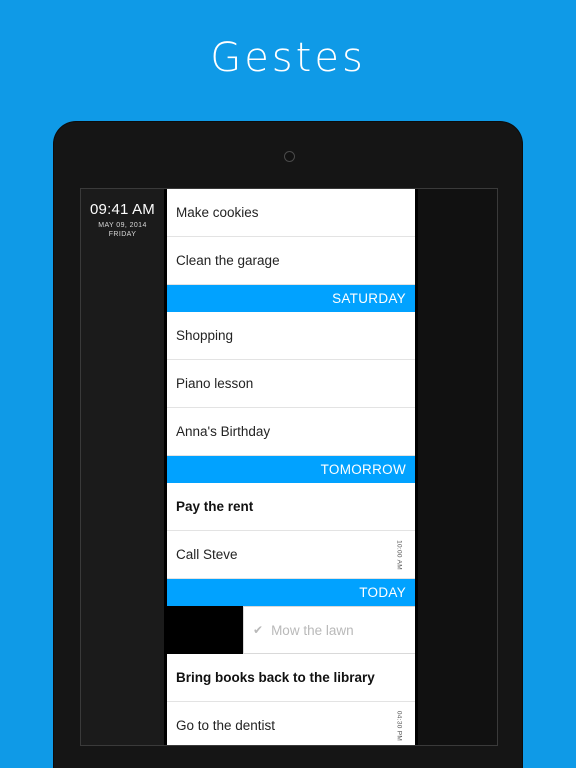 The height and width of the screenshot is (768, 576). What do you see at coordinates (363, 469) in the screenshot?
I see `section-header-label: TOMORROW` at bounding box center [363, 469].